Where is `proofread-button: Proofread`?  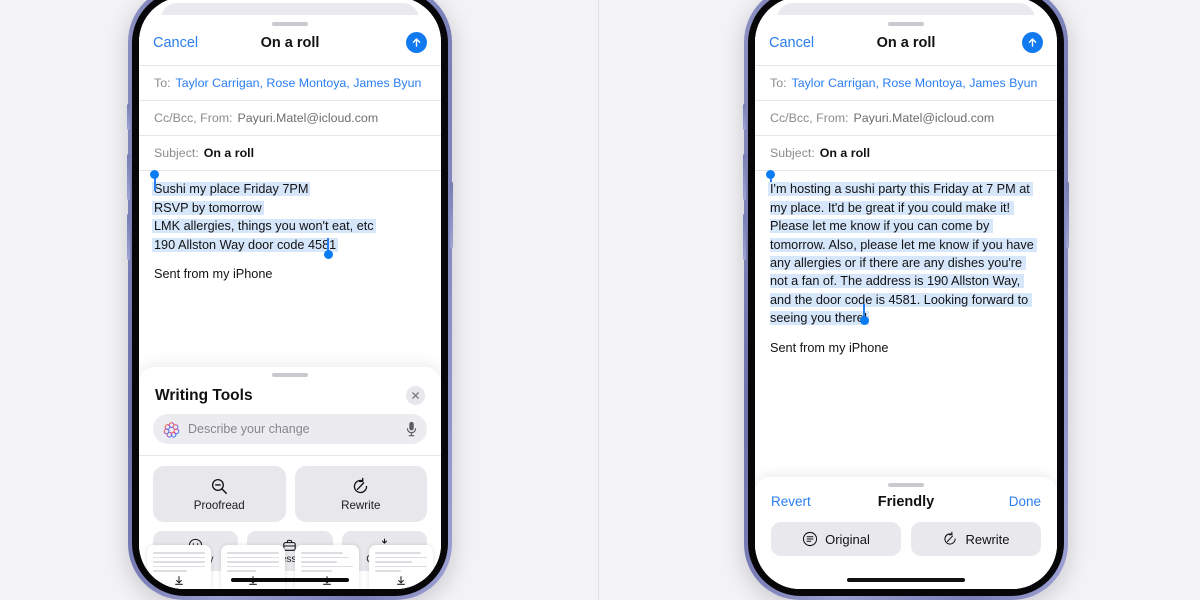
proofread-button: Proofread is located at coordinates (219, 494).